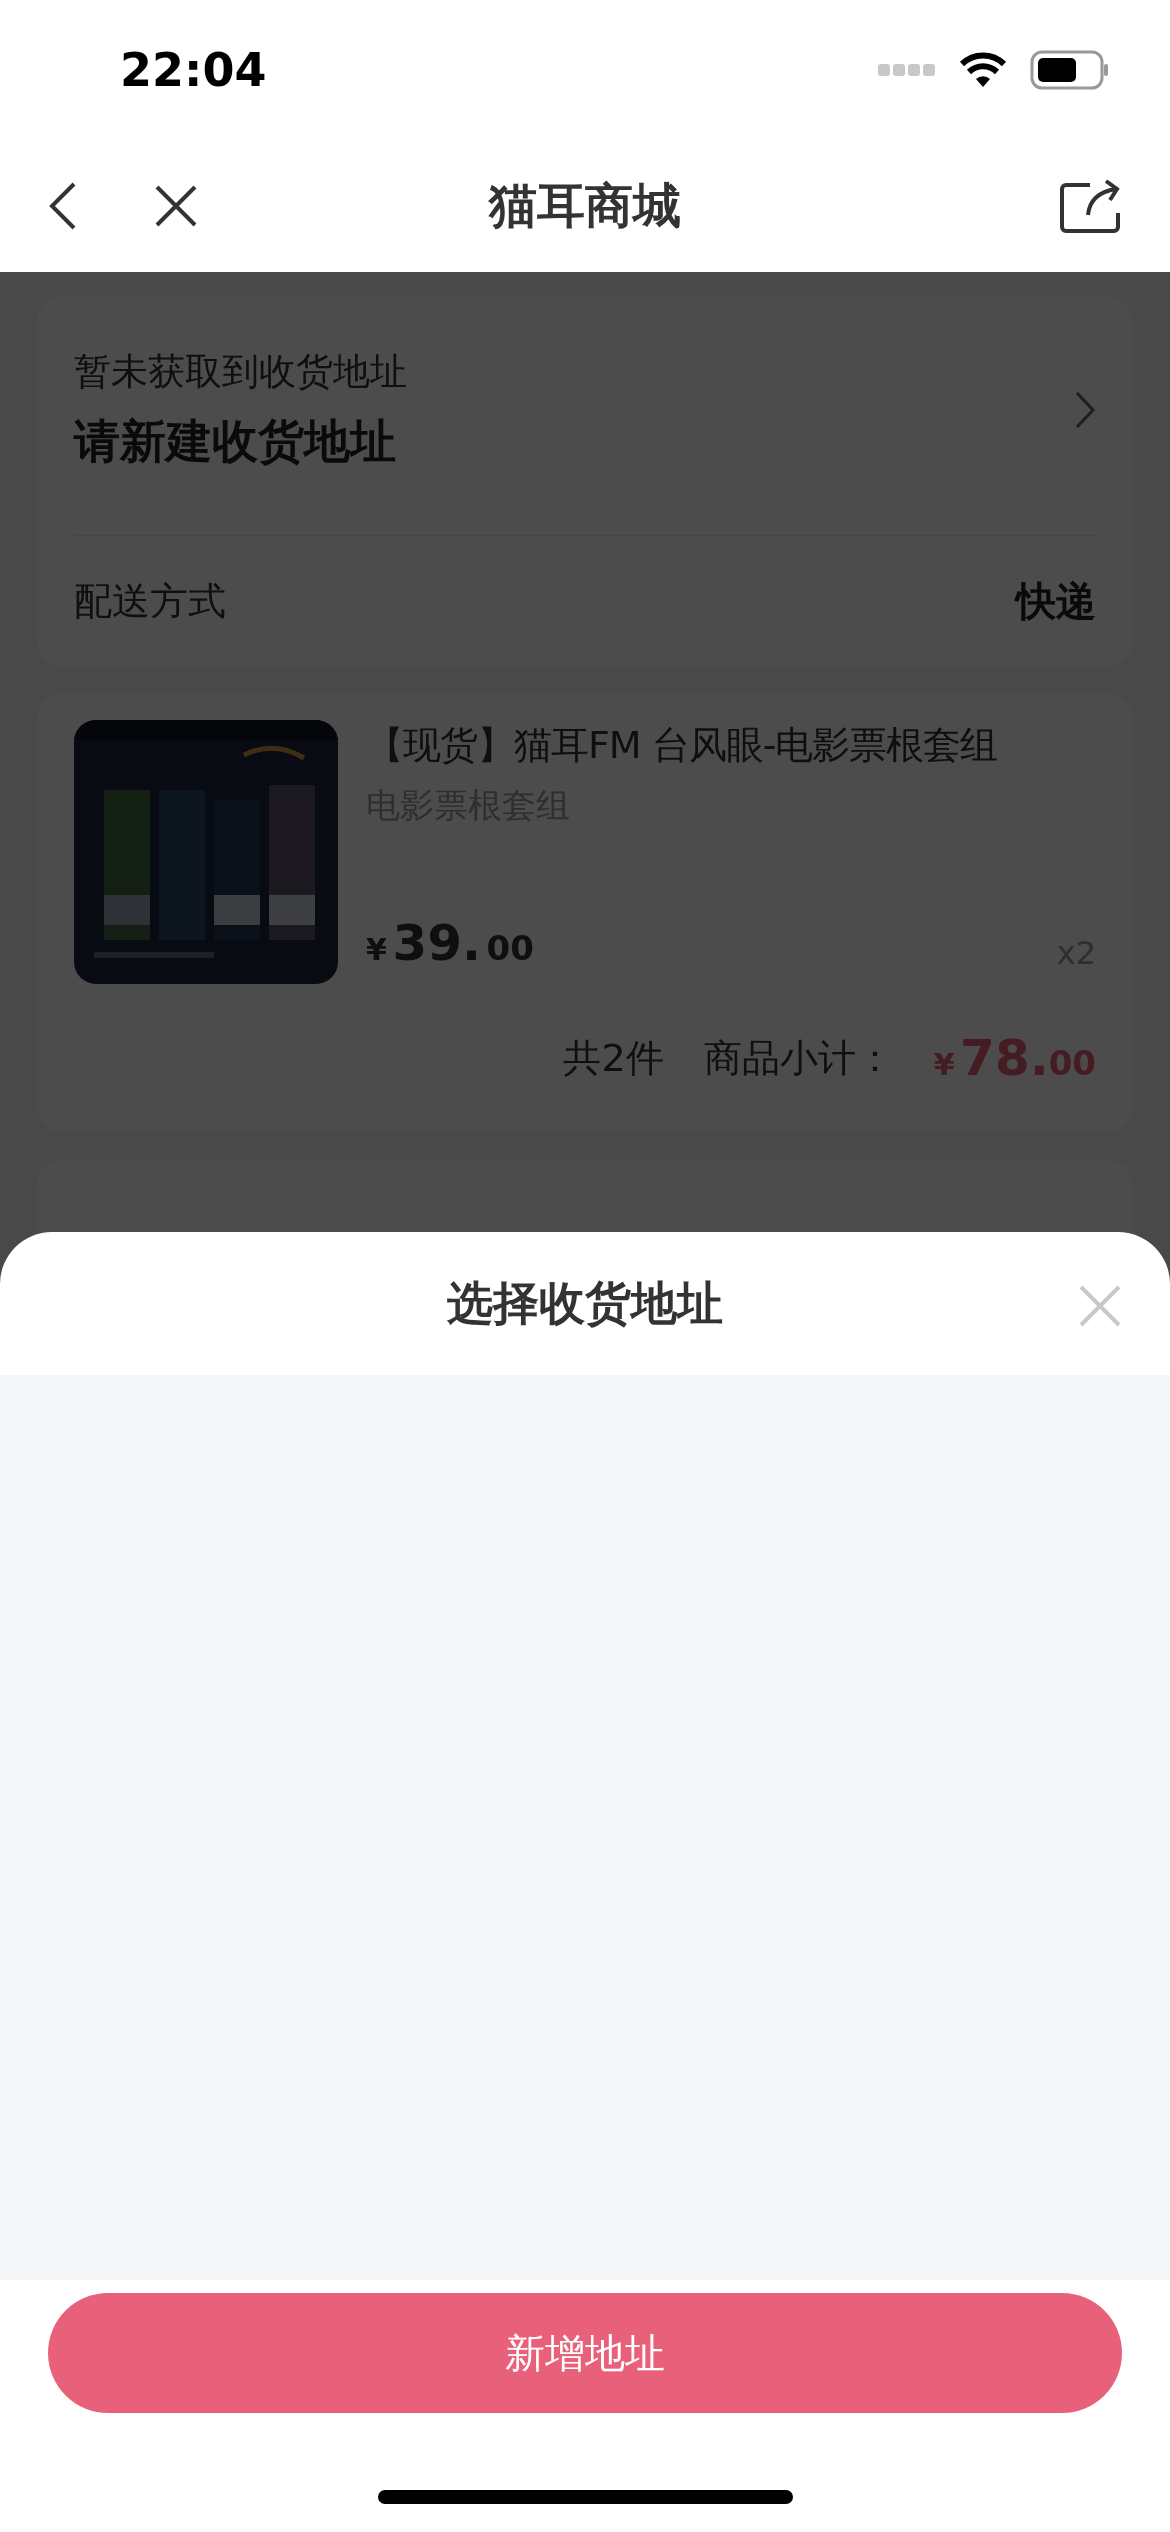 The height and width of the screenshot is (2532, 1170). What do you see at coordinates (983, 70) in the screenshot?
I see `wifi-icon` at bounding box center [983, 70].